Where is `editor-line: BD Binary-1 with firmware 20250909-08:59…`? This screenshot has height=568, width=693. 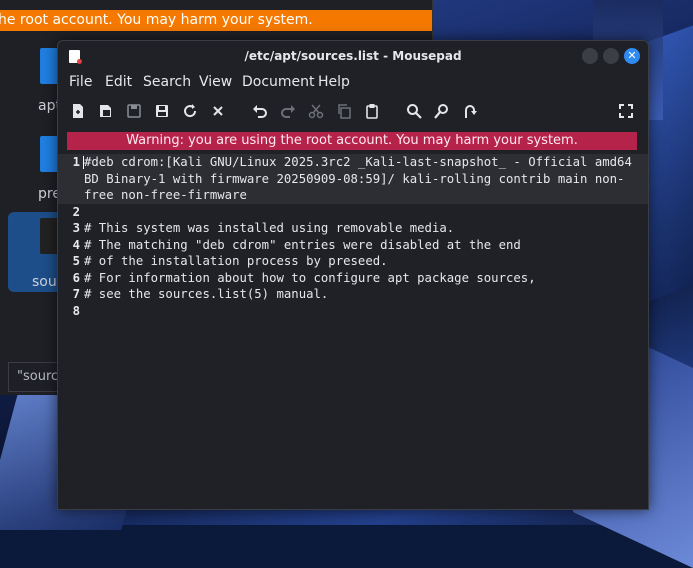
editor-line: BD Binary-1 with firmware 20250909-08:59… is located at coordinates (353, 178).